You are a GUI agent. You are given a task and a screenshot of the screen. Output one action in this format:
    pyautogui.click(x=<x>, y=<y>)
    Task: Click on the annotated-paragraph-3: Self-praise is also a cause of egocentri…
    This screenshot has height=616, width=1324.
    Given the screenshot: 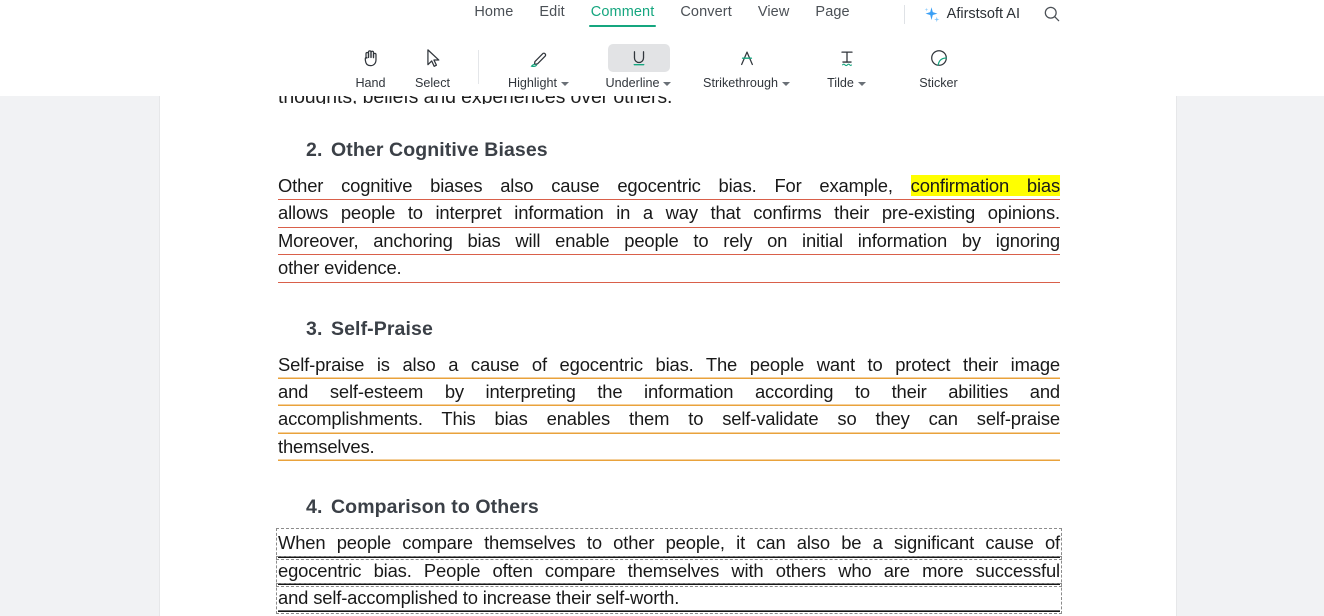 What is the action you would take?
    pyautogui.click(x=669, y=407)
    